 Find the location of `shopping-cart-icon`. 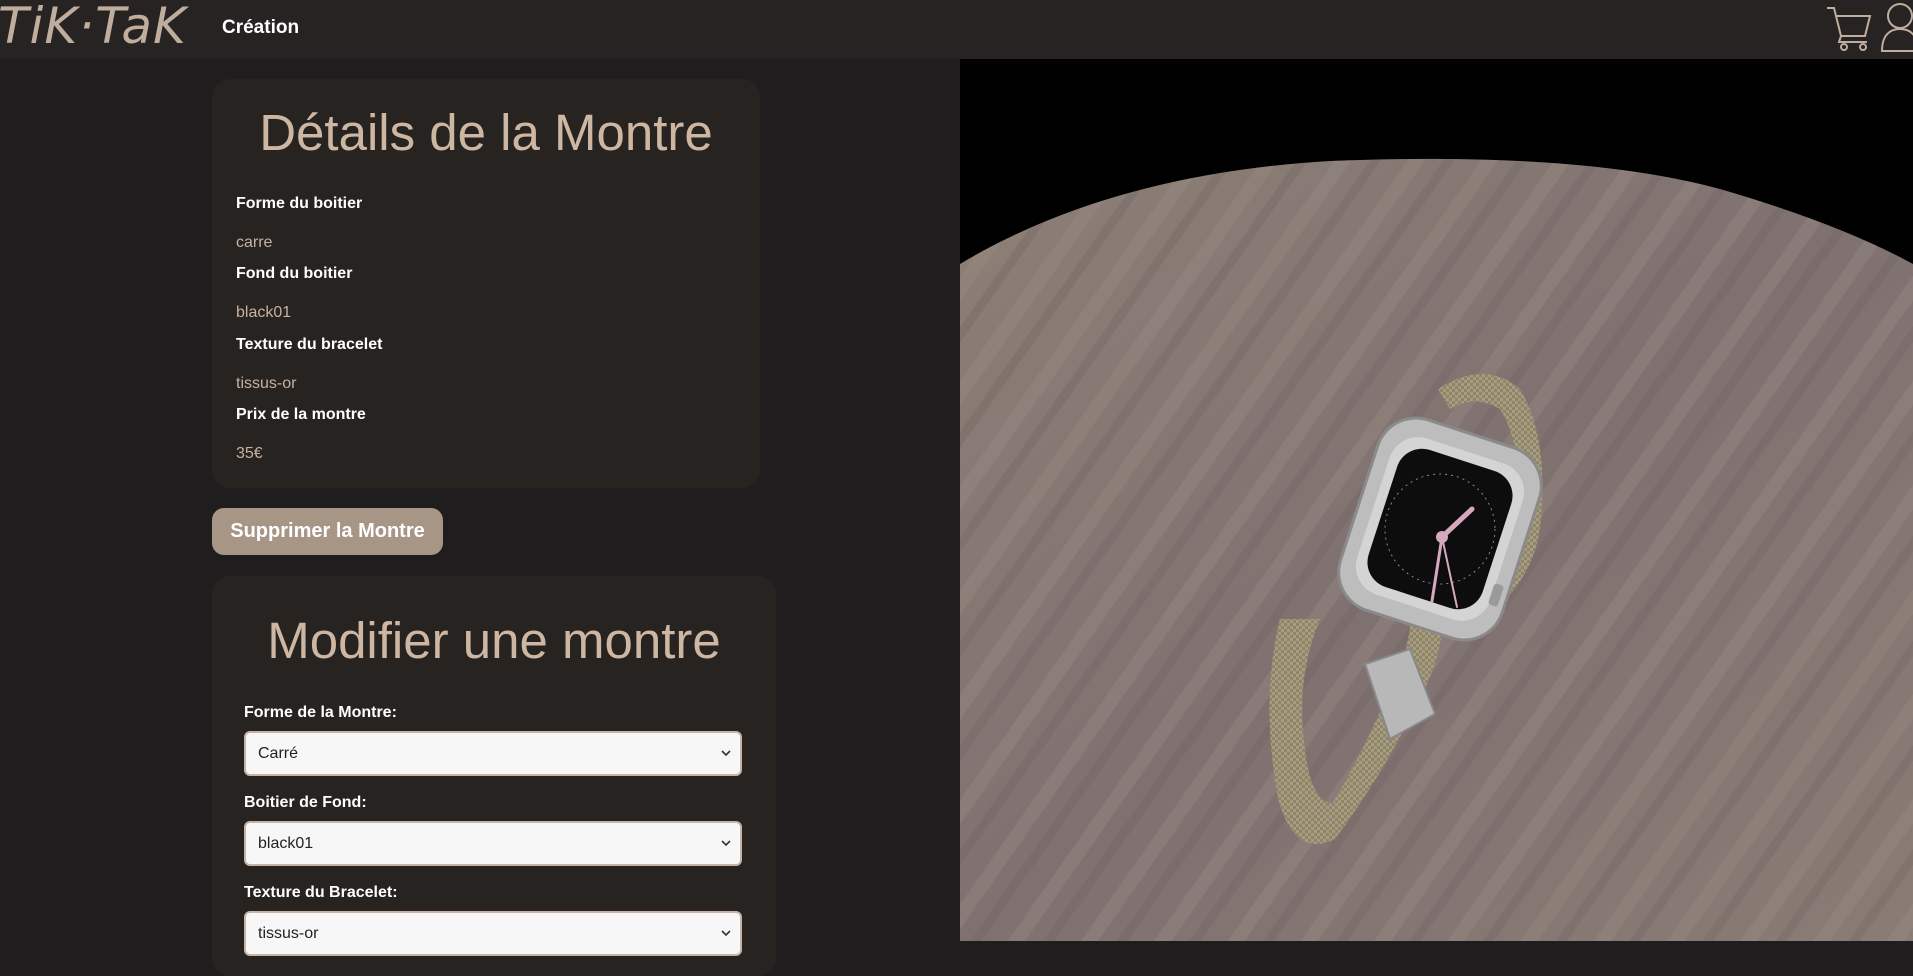

shopping-cart-icon is located at coordinates (1849, 27).